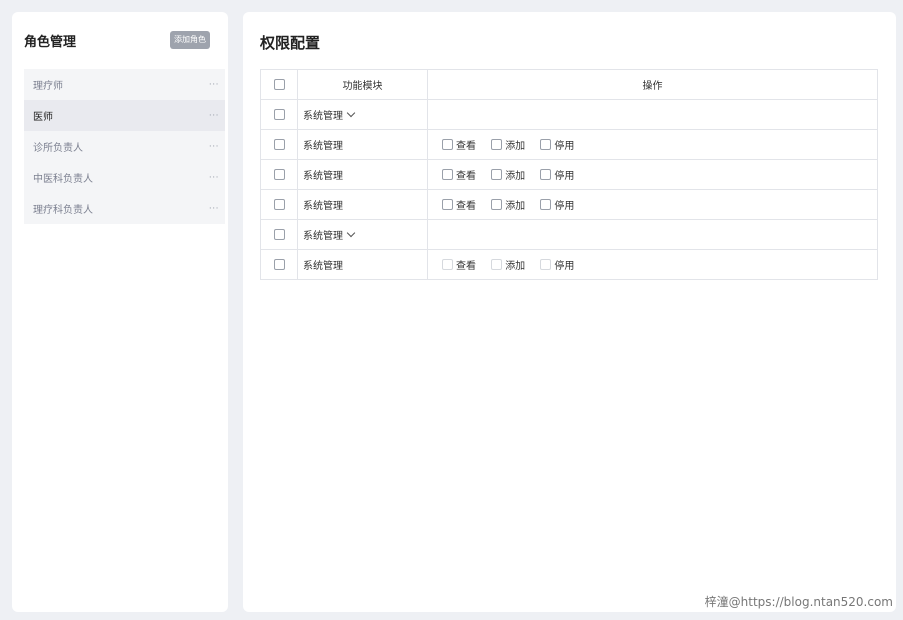 This screenshot has width=903, height=620. Describe the element at coordinates (117, 40) in the screenshot. I see `role-panel-header: 角色管理 添加角色` at that location.